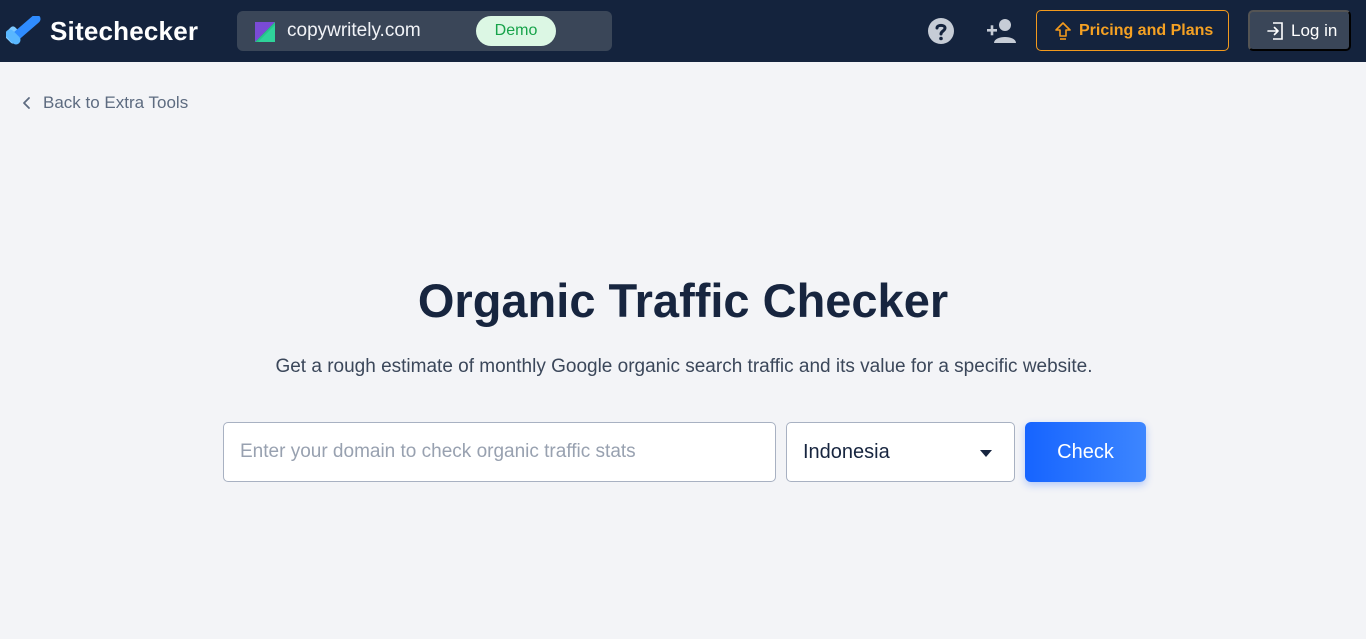 This screenshot has height=639, width=1366. Describe the element at coordinates (683, 300) in the screenshot. I see `page-title: Organic Traffic Checker` at that location.